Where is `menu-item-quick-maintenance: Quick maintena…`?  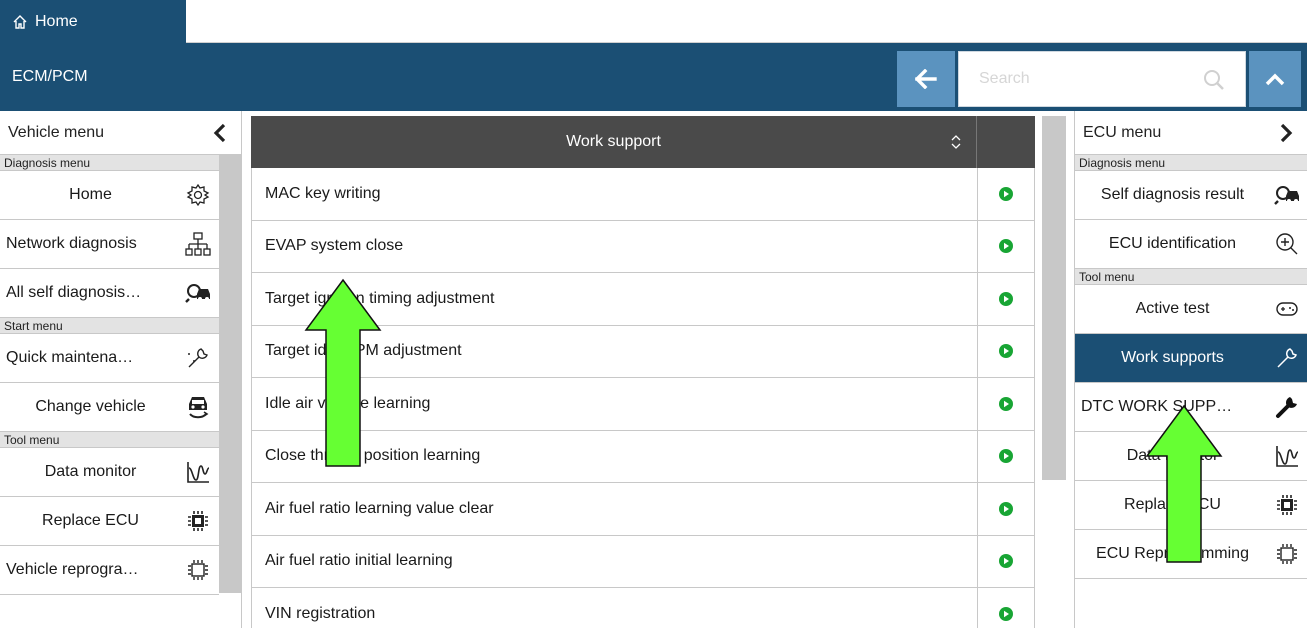 menu-item-quick-maintenance: Quick maintena… is located at coordinates (109, 358).